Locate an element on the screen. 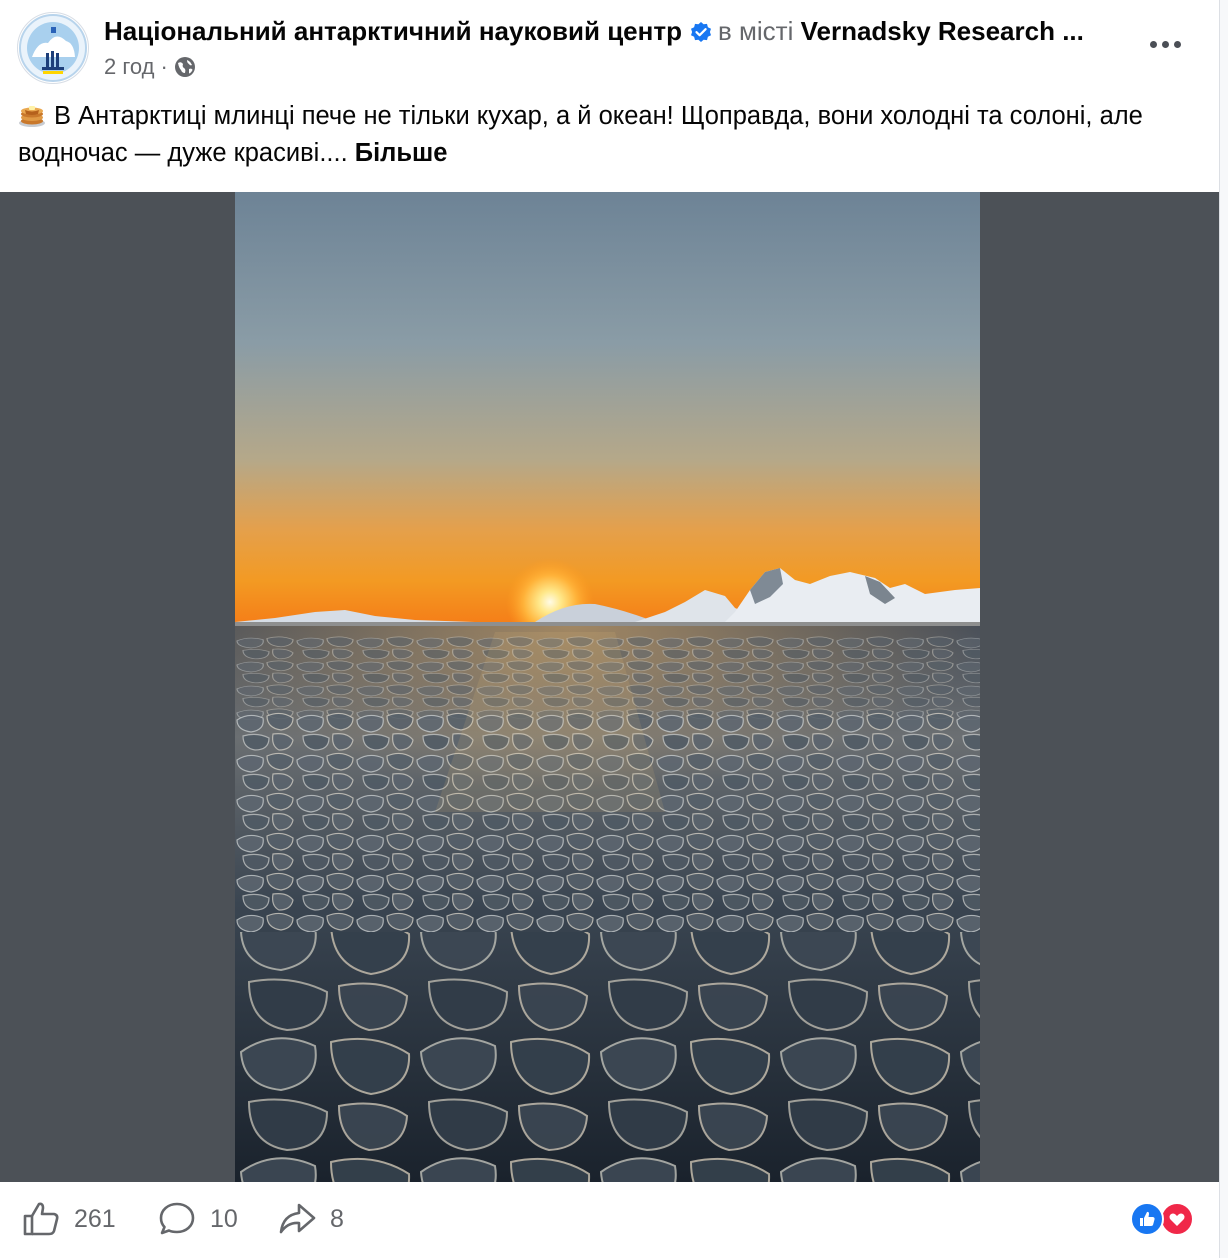  post-meta: 2 год · is located at coordinates (150, 67).